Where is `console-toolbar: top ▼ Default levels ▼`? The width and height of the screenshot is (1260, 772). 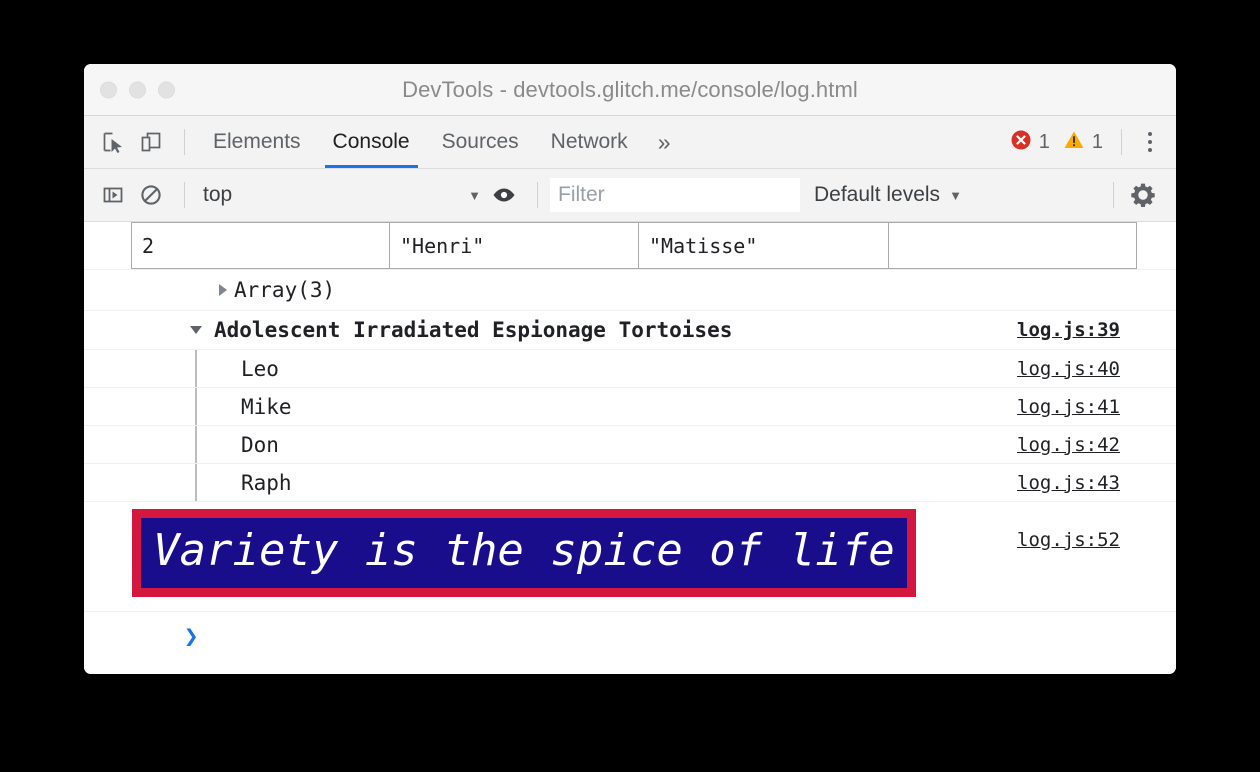 console-toolbar: top ▼ Default levels ▼ is located at coordinates (630, 195).